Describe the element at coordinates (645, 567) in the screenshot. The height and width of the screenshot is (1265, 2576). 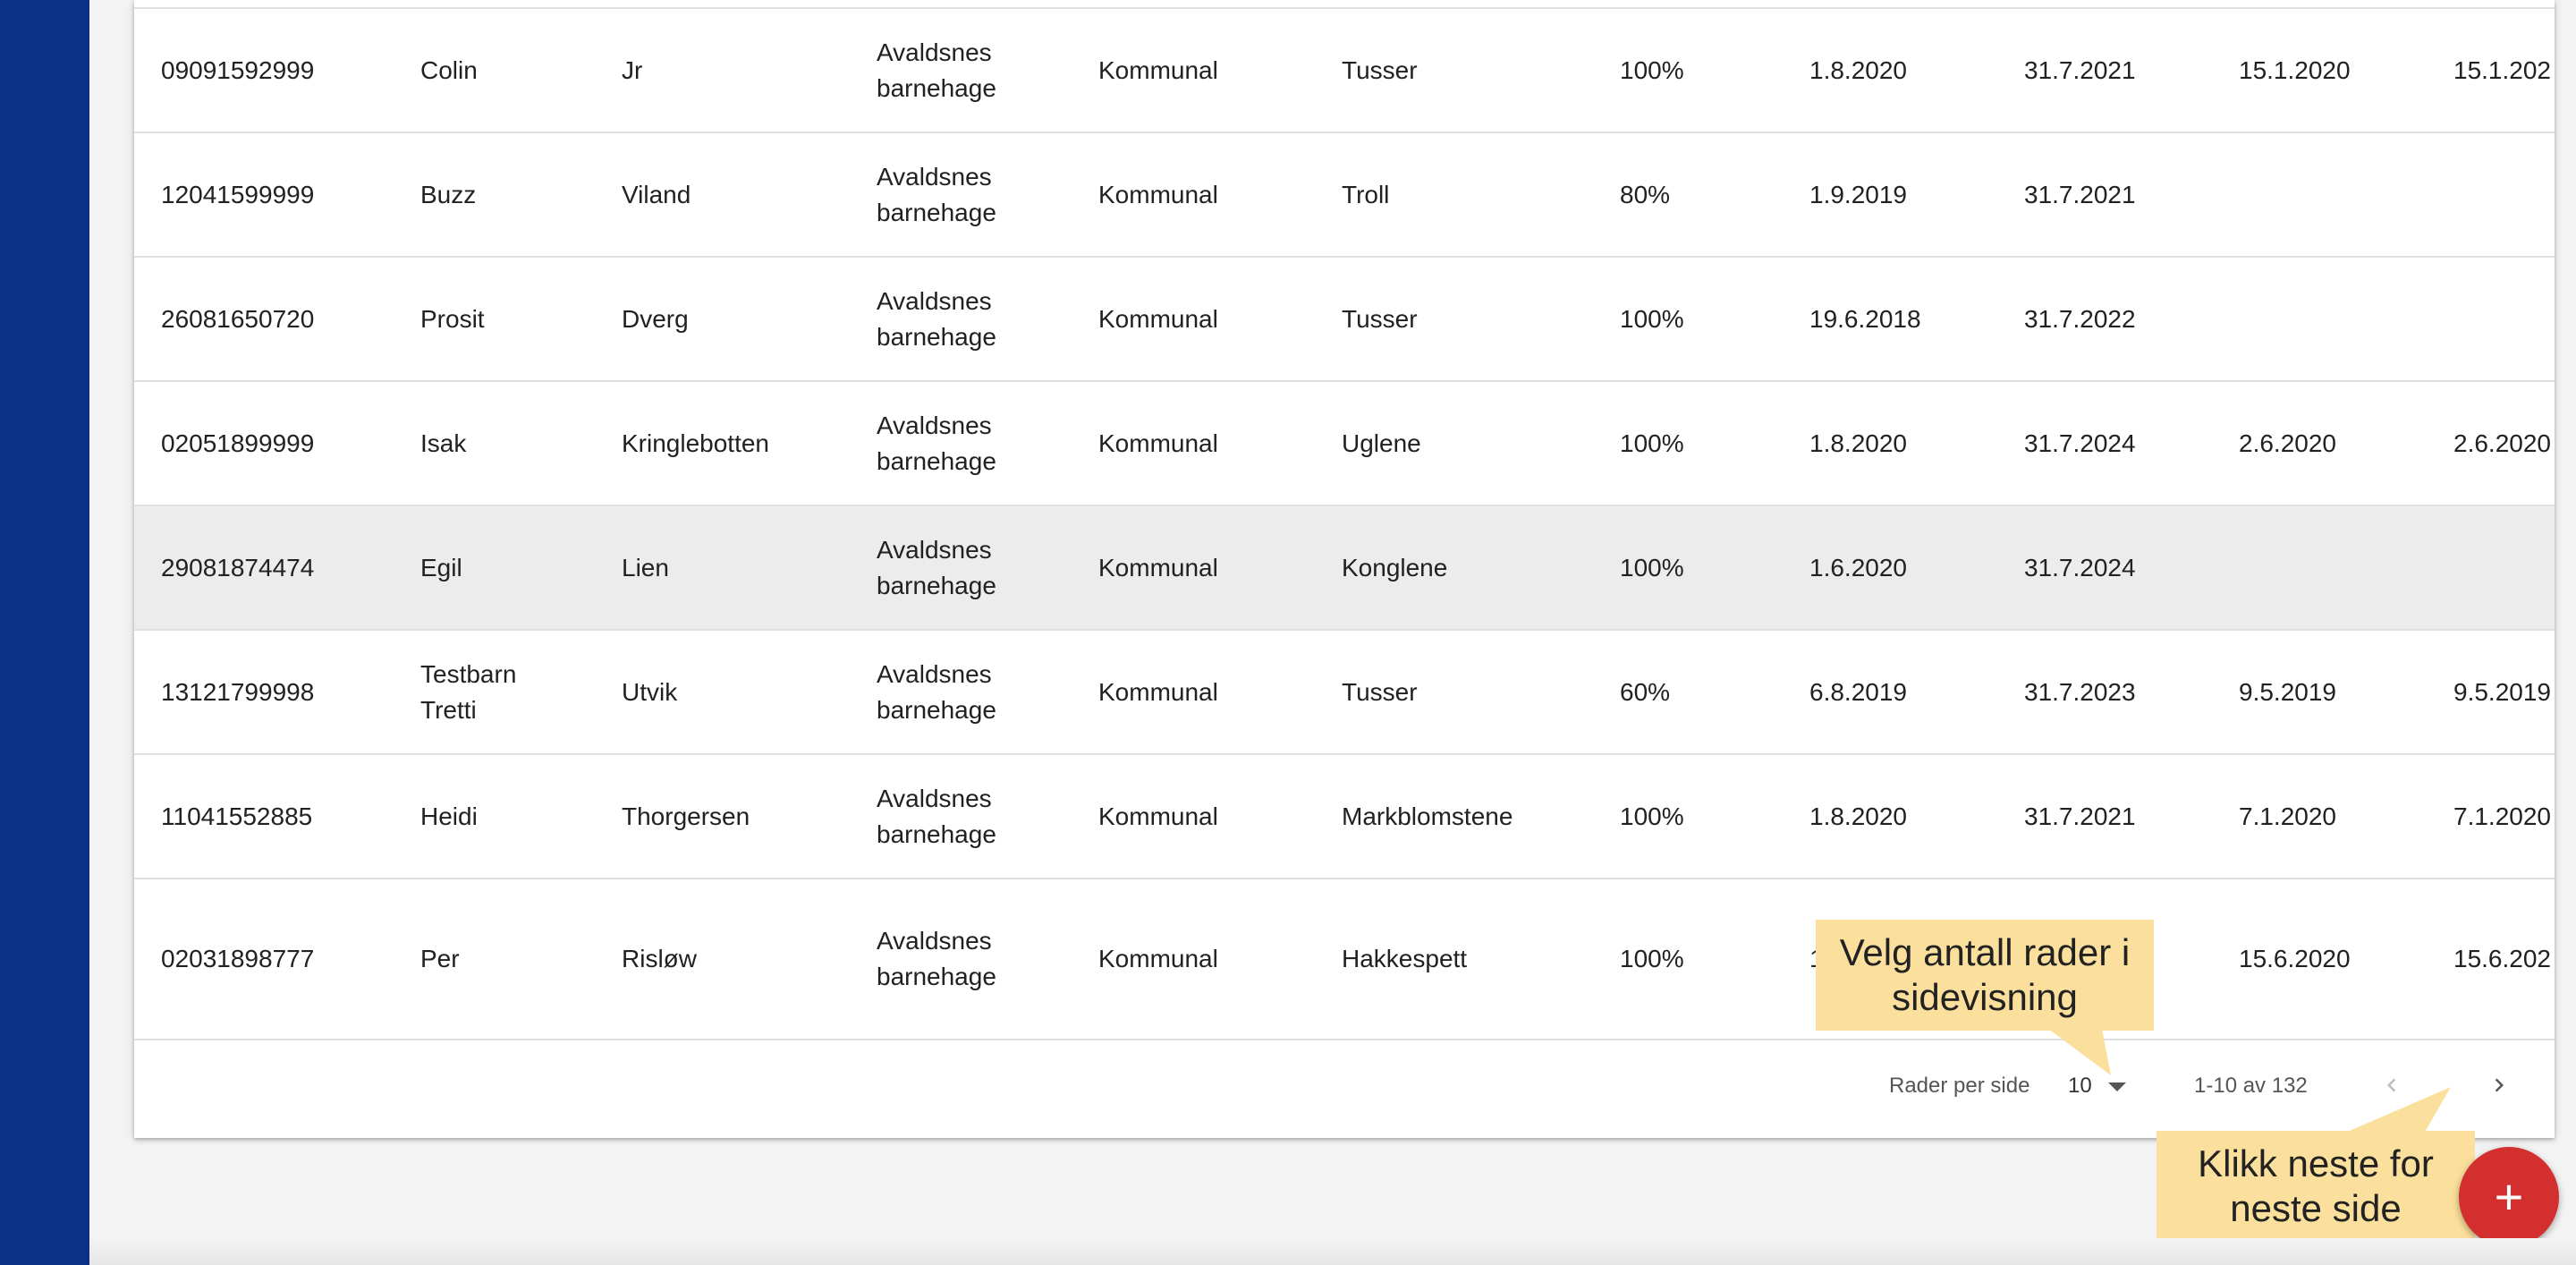
I see `cell-last-name: Lien` at that location.